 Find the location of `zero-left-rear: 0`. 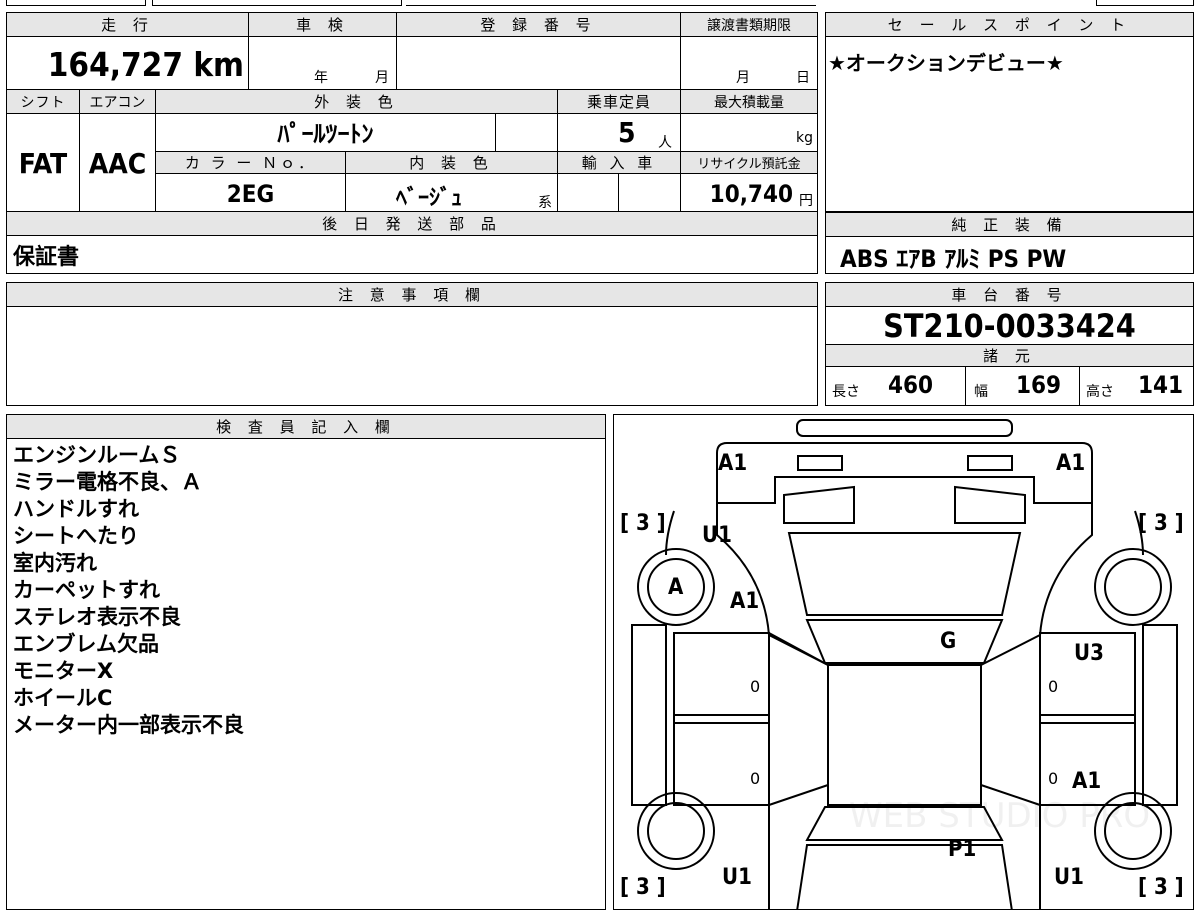

zero-left-rear: 0 is located at coordinates (755, 778).